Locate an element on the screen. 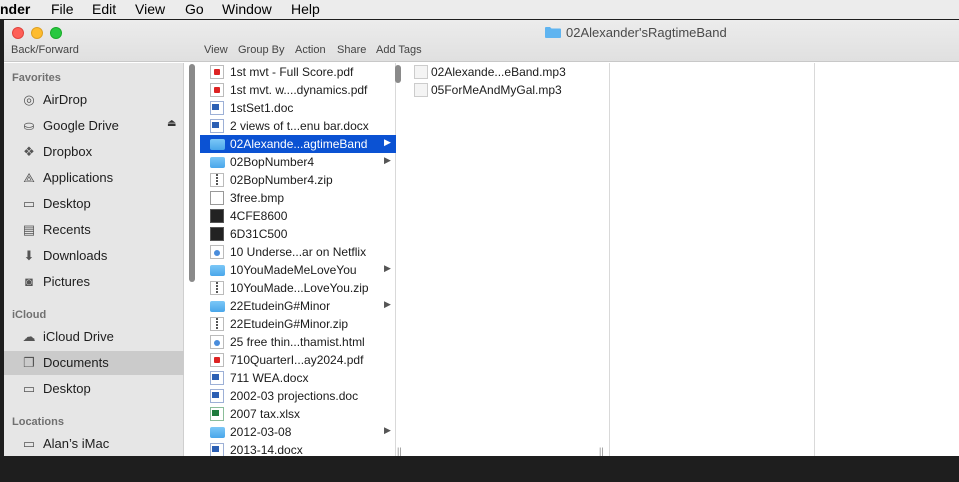 The image size is (959, 482). list-item: 10 Underse...ar on Netflix is located at coordinates (298, 252).